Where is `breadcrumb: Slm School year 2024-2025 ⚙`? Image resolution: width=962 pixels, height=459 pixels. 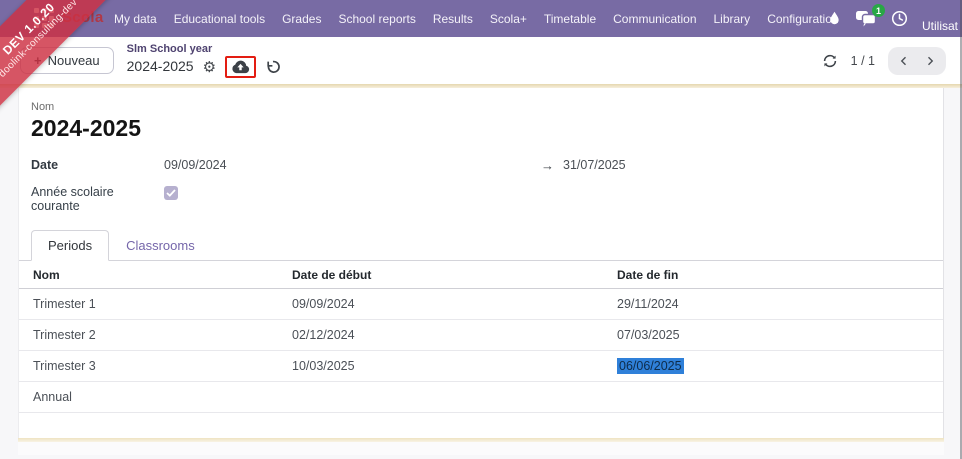 breadcrumb: Slm School year 2024-2025 ⚙ is located at coordinates (203, 61).